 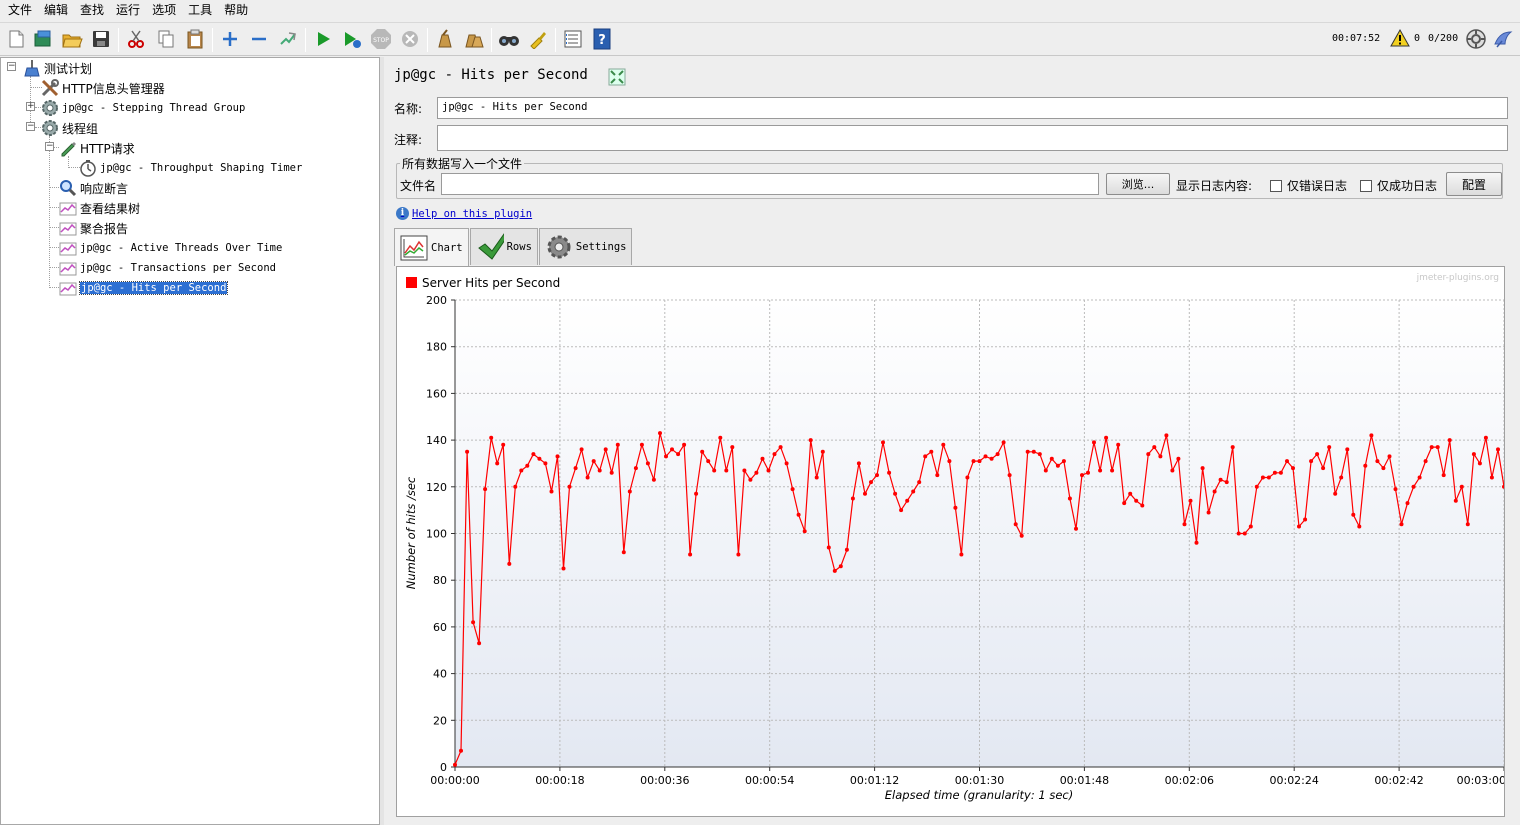 What do you see at coordinates (200, 10) in the screenshot?
I see `menu-tools: 工具` at bounding box center [200, 10].